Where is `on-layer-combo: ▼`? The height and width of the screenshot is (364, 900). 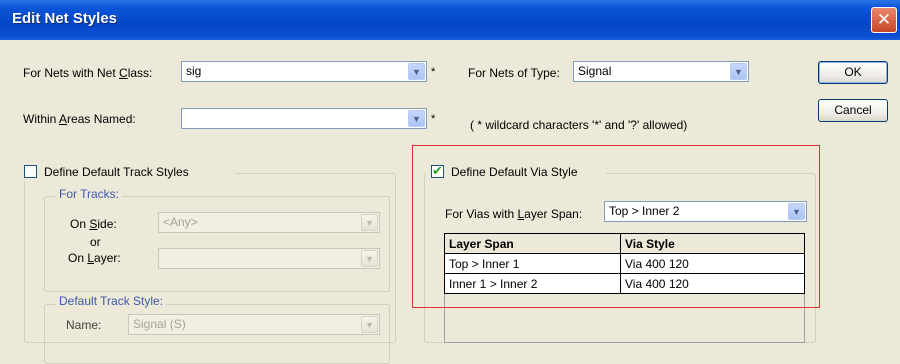 on-layer-combo: ▼ is located at coordinates (269, 258).